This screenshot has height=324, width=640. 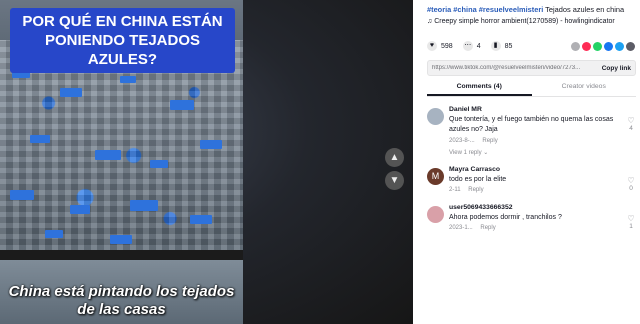 What do you see at coordinates (505, 217) in the screenshot?
I see `comment-text: Ahora podemos dormir , tranchilos ?` at bounding box center [505, 217].